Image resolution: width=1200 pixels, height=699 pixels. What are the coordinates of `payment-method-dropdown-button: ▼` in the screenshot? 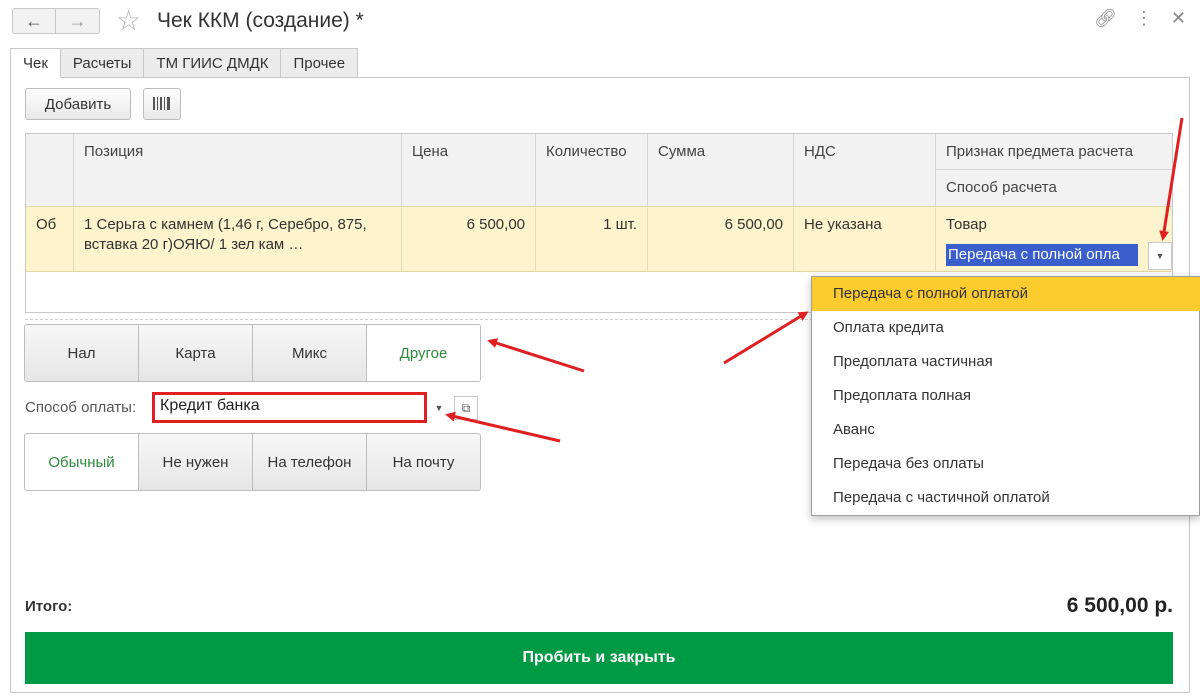 It's located at (439, 408).